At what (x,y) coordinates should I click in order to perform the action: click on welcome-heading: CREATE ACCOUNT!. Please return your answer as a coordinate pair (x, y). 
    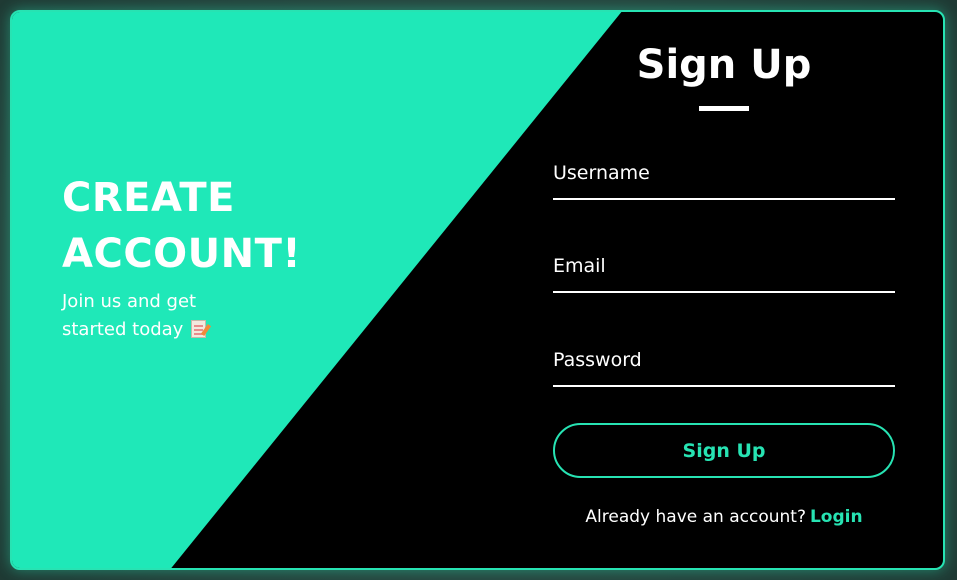
    Looking at the image, I should click on (182, 226).